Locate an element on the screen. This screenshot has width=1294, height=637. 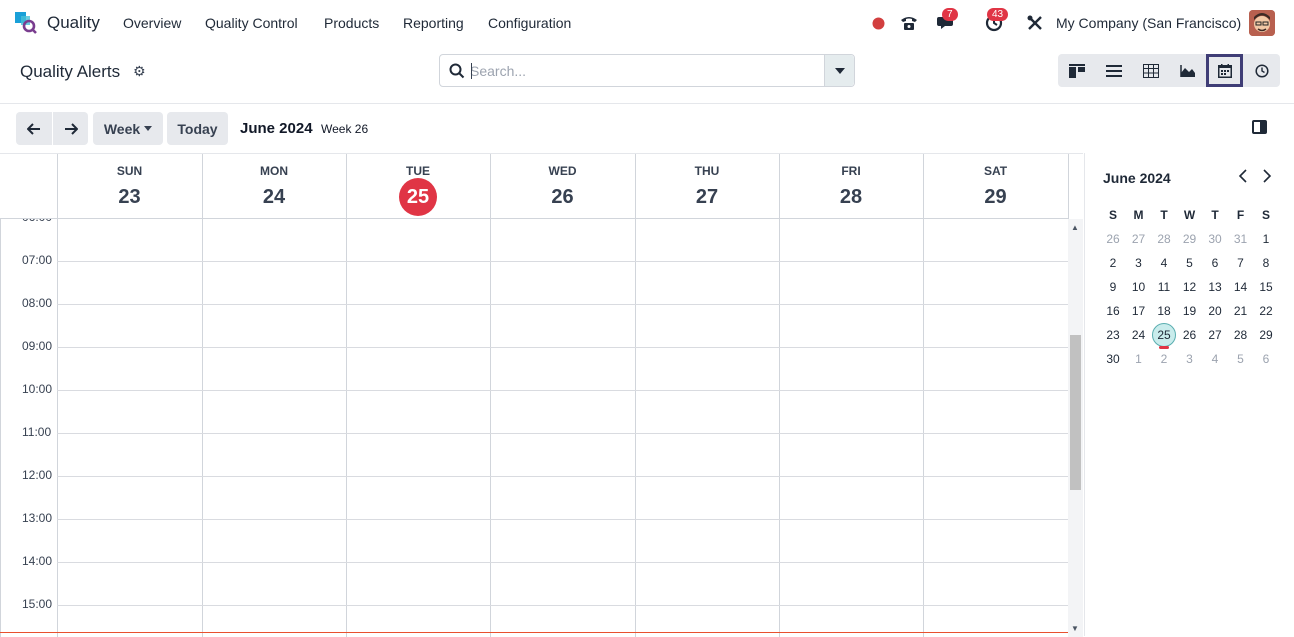
mini-day: 14 is located at coordinates (1241, 287).